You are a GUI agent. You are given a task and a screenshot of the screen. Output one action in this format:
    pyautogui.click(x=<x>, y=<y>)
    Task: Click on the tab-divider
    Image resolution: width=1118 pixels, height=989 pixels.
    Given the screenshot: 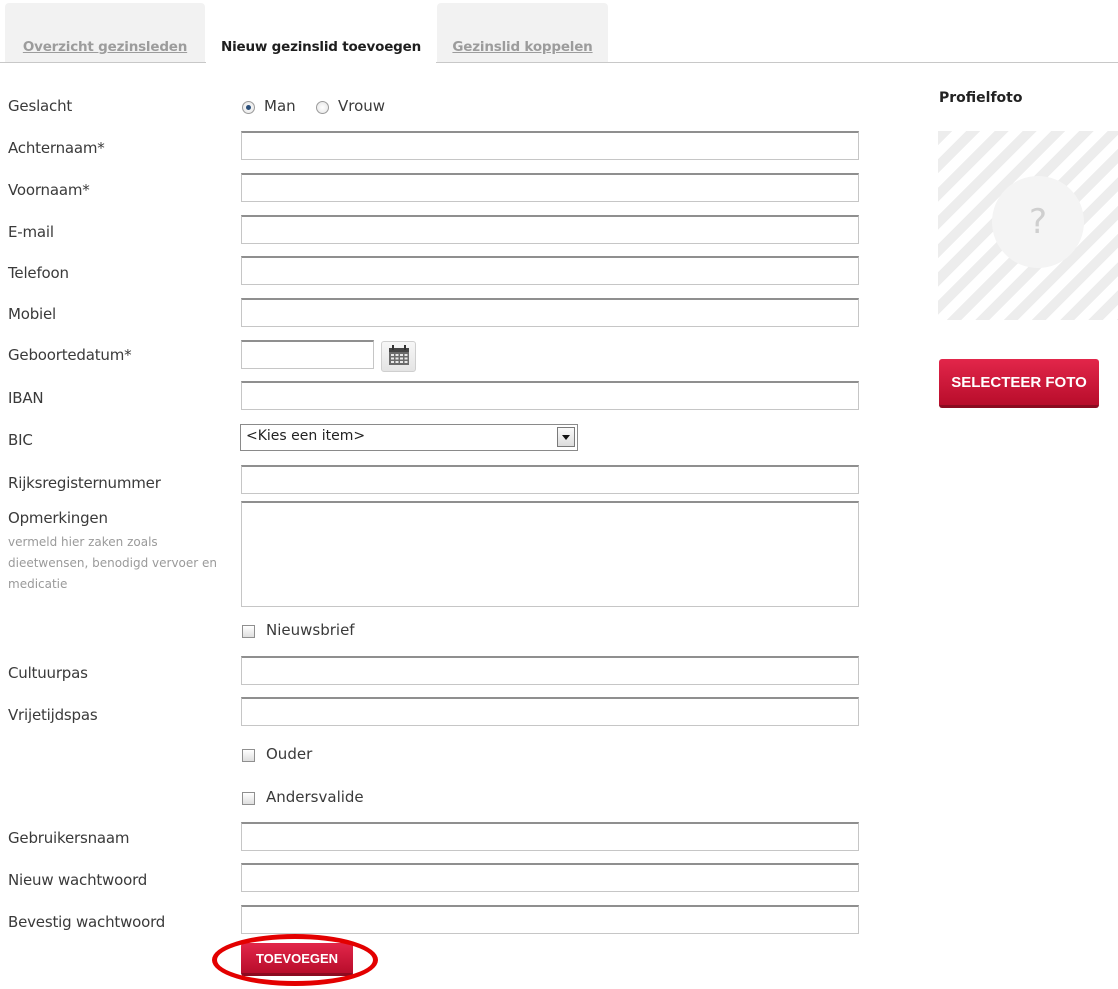 What is the action you would take?
    pyautogui.click(x=559, y=62)
    